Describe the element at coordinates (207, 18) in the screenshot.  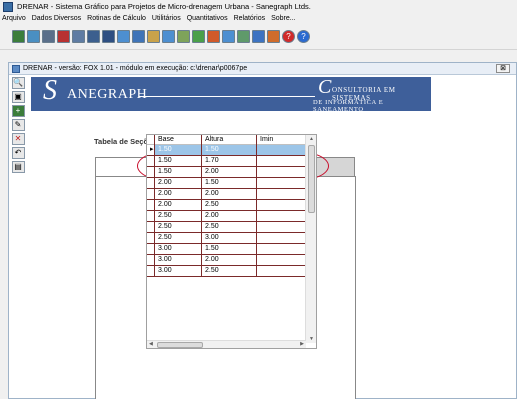
I see `menu-quantitativos: Quantitativos` at that location.